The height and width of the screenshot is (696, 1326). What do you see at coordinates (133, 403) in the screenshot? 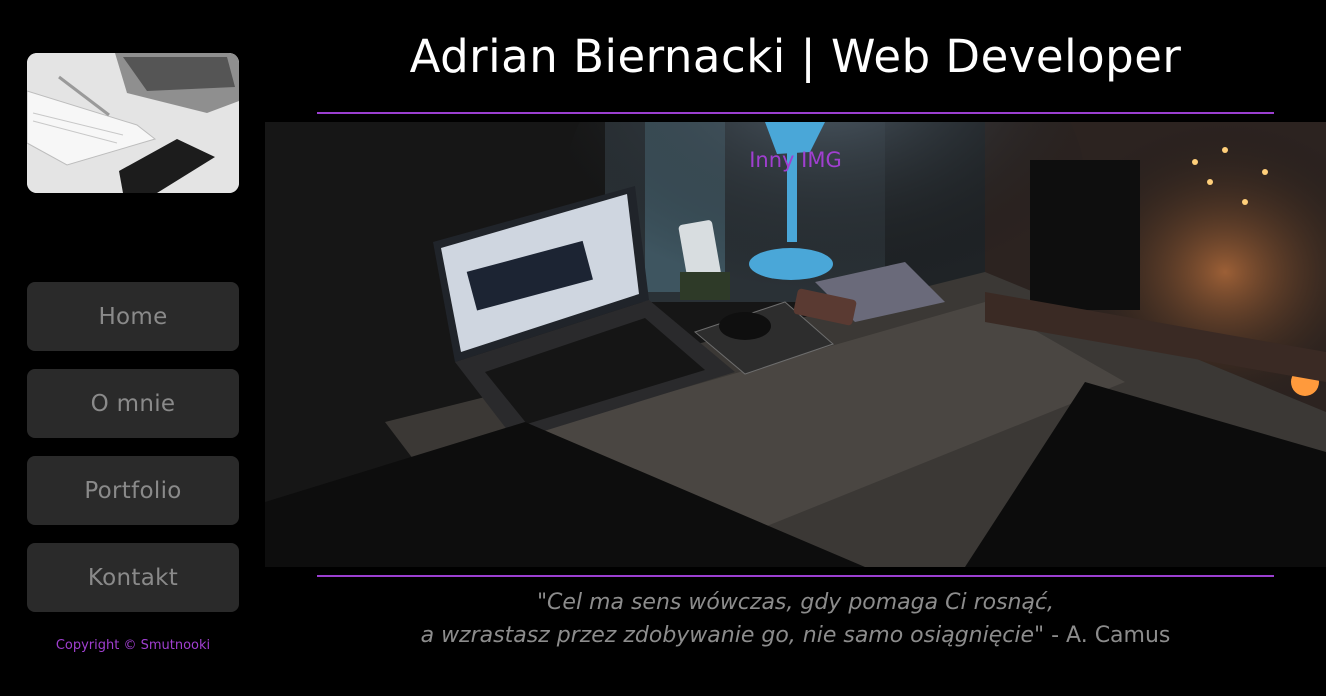
I see `nav-about-button: O mnie` at bounding box center [133, 403].